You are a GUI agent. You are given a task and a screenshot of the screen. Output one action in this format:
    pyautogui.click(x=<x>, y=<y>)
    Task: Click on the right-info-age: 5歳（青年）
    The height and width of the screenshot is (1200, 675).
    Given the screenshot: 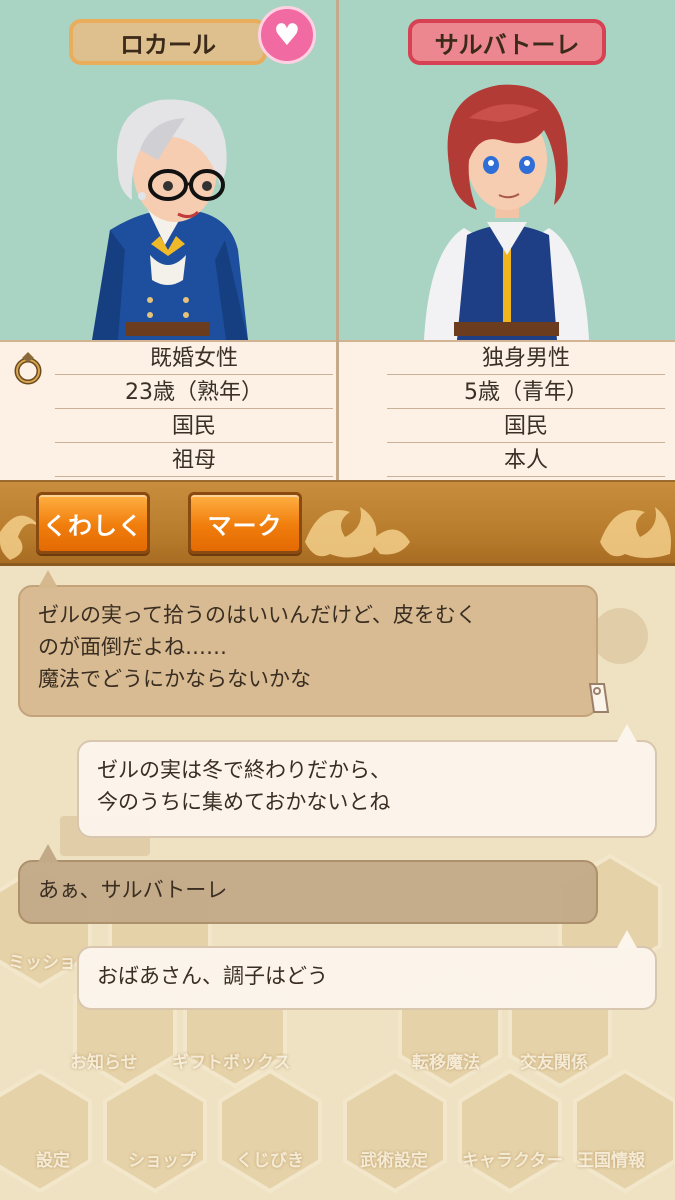 What is the action you would take?
    pyautogui.click(x=526, y=392)
    